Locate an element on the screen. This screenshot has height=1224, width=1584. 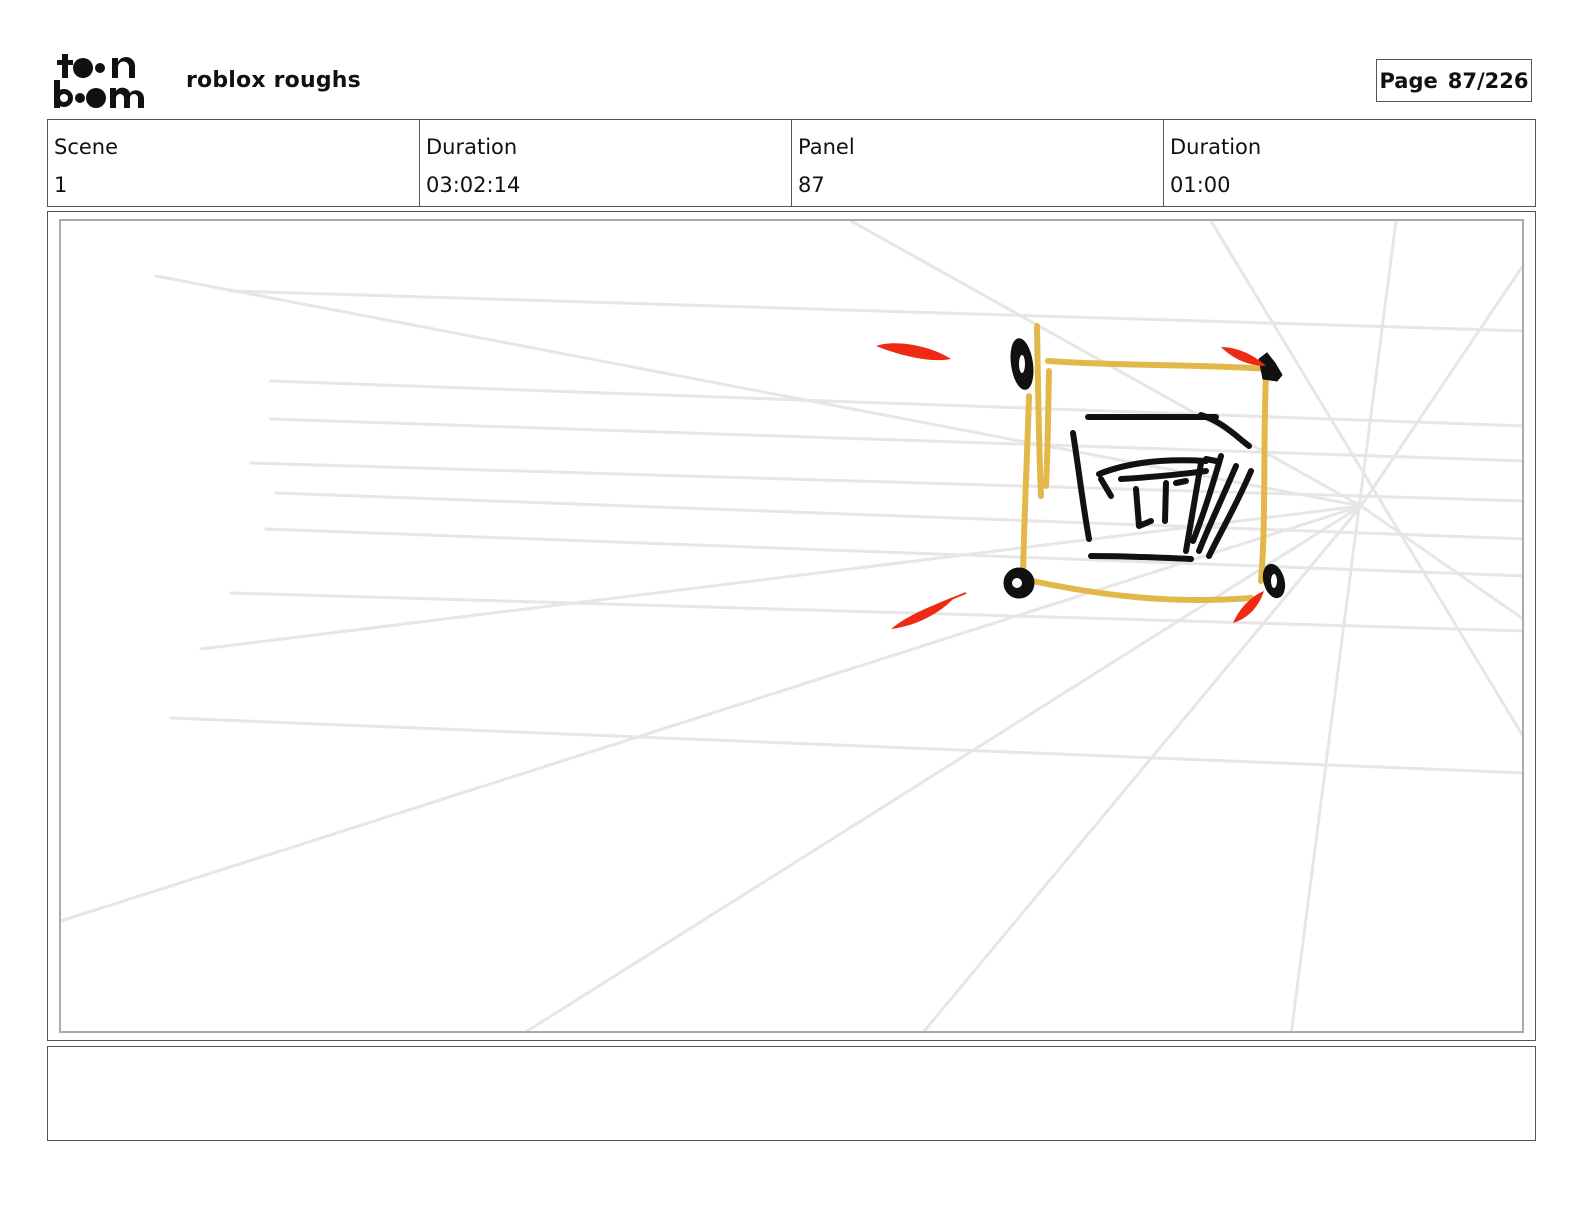
page-value: 87/226 is located at coordinates (1488, 80).